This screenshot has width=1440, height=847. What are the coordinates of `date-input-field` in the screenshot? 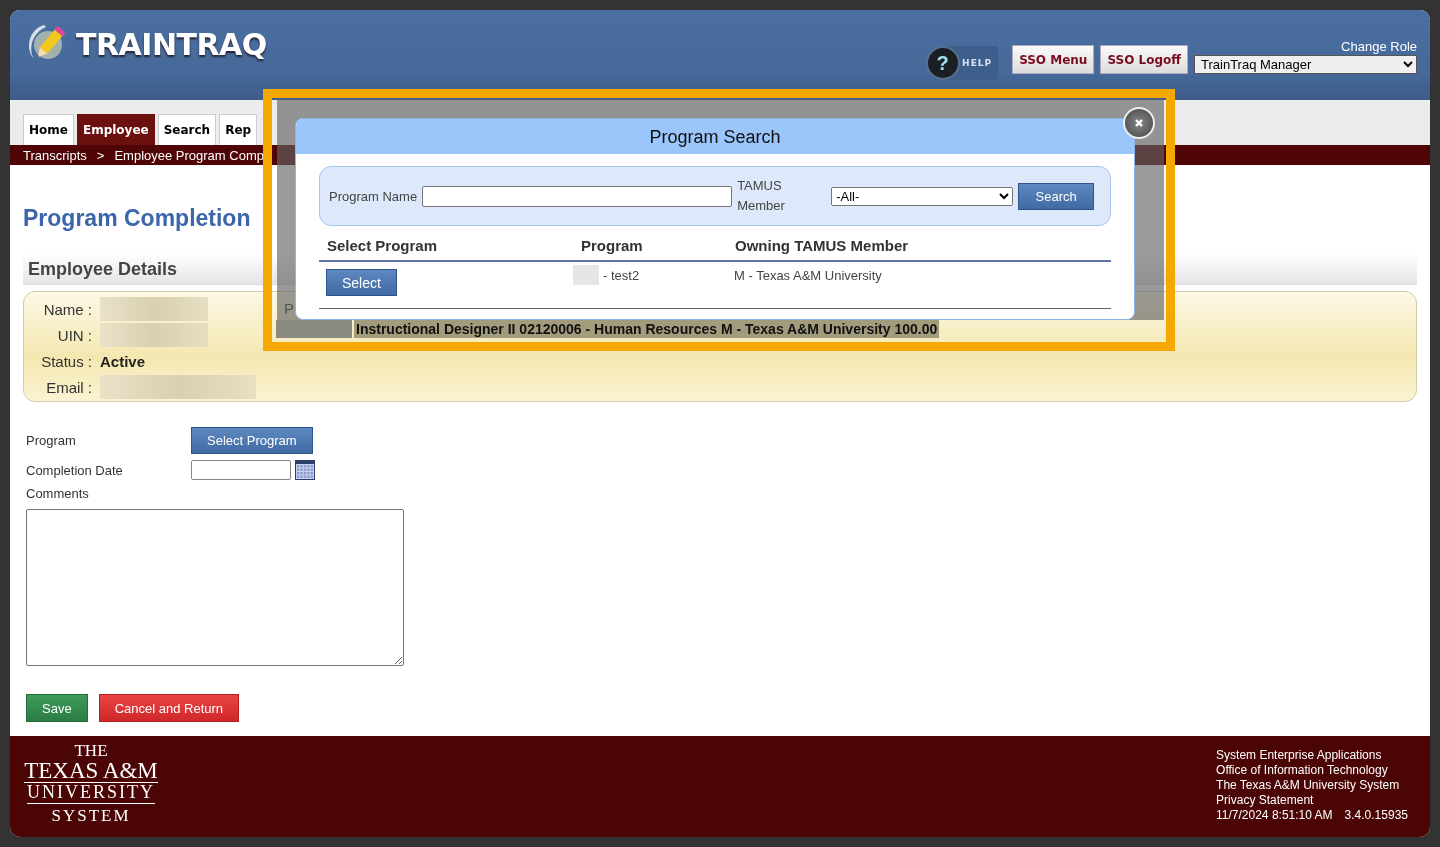 It's located at (241, 470).